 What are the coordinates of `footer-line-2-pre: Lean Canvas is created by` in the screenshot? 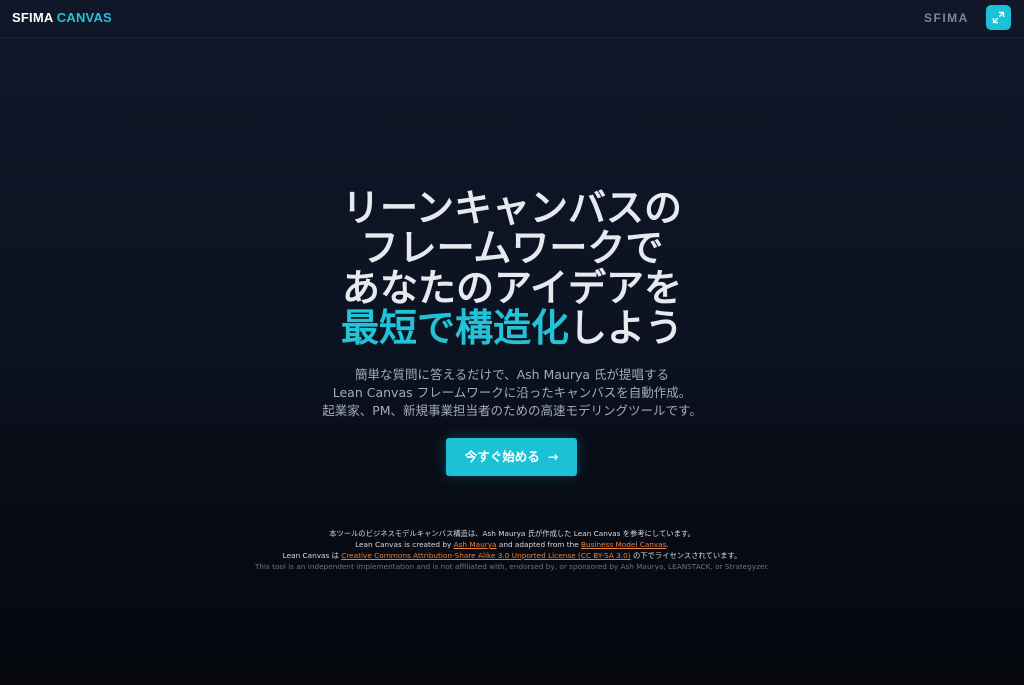 It's located at (404, 544).